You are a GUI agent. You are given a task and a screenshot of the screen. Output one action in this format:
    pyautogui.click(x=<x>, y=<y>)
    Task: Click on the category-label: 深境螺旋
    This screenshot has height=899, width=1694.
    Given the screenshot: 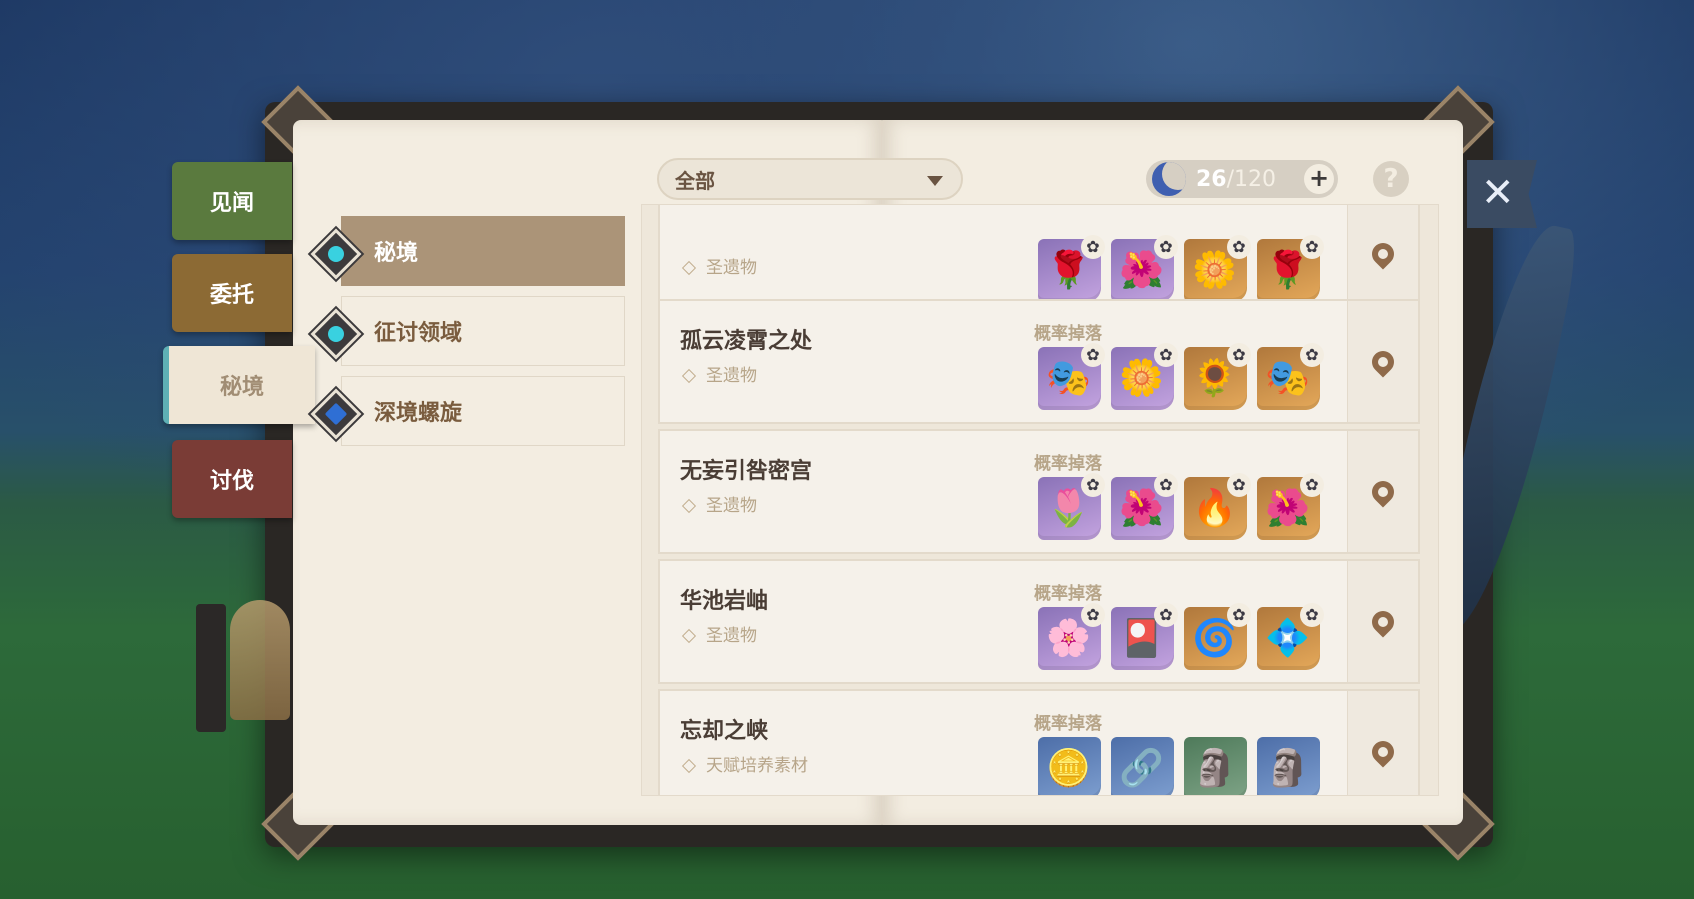 What is the action you would take?
    pyautogui.click(x=418, y=413)
    